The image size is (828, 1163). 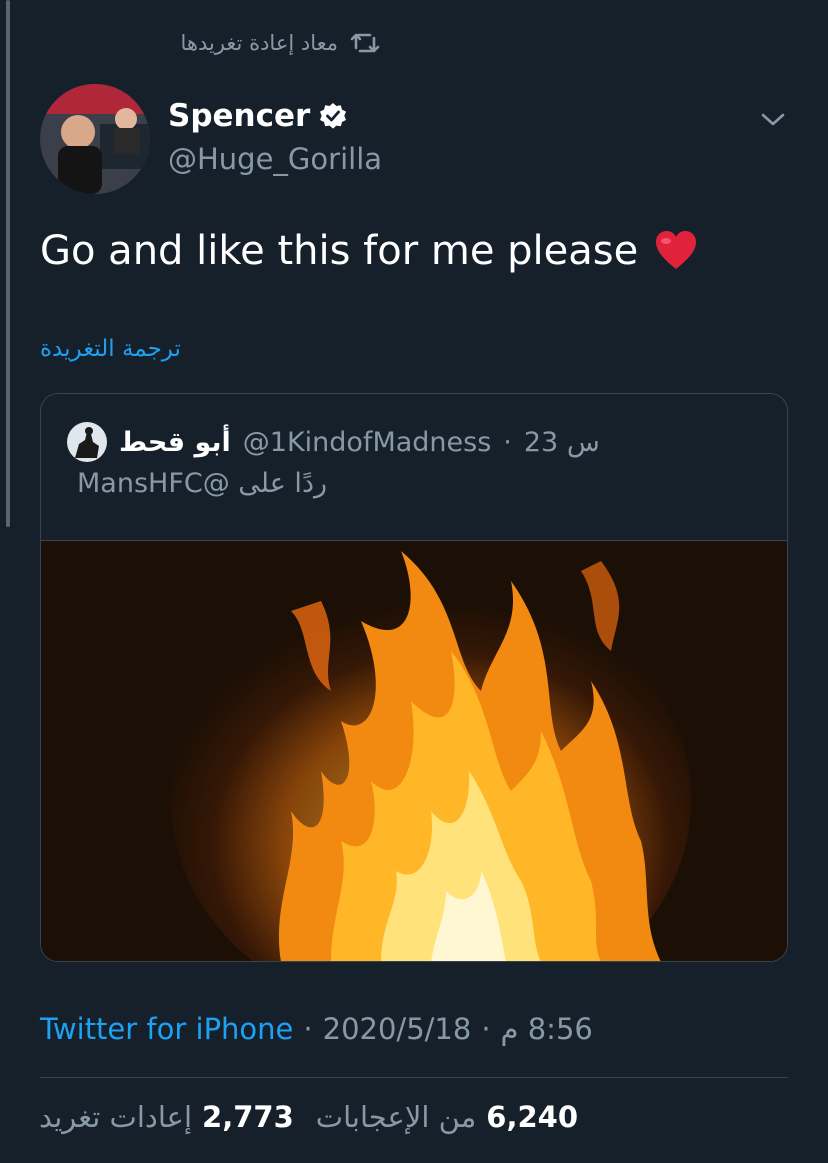 I want to click on source-link: Twitter for iPhone, so click(x=166, y=1029).